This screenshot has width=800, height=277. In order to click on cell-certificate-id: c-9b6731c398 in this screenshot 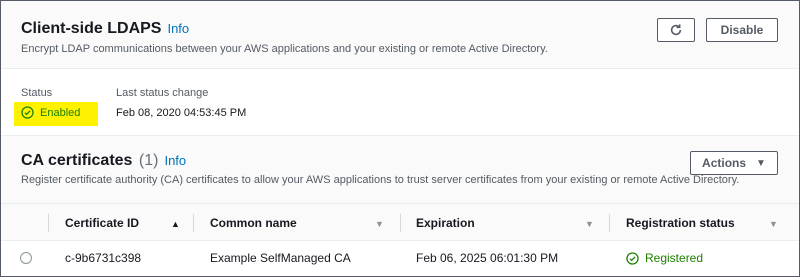, I will do `click(103, 258)`.